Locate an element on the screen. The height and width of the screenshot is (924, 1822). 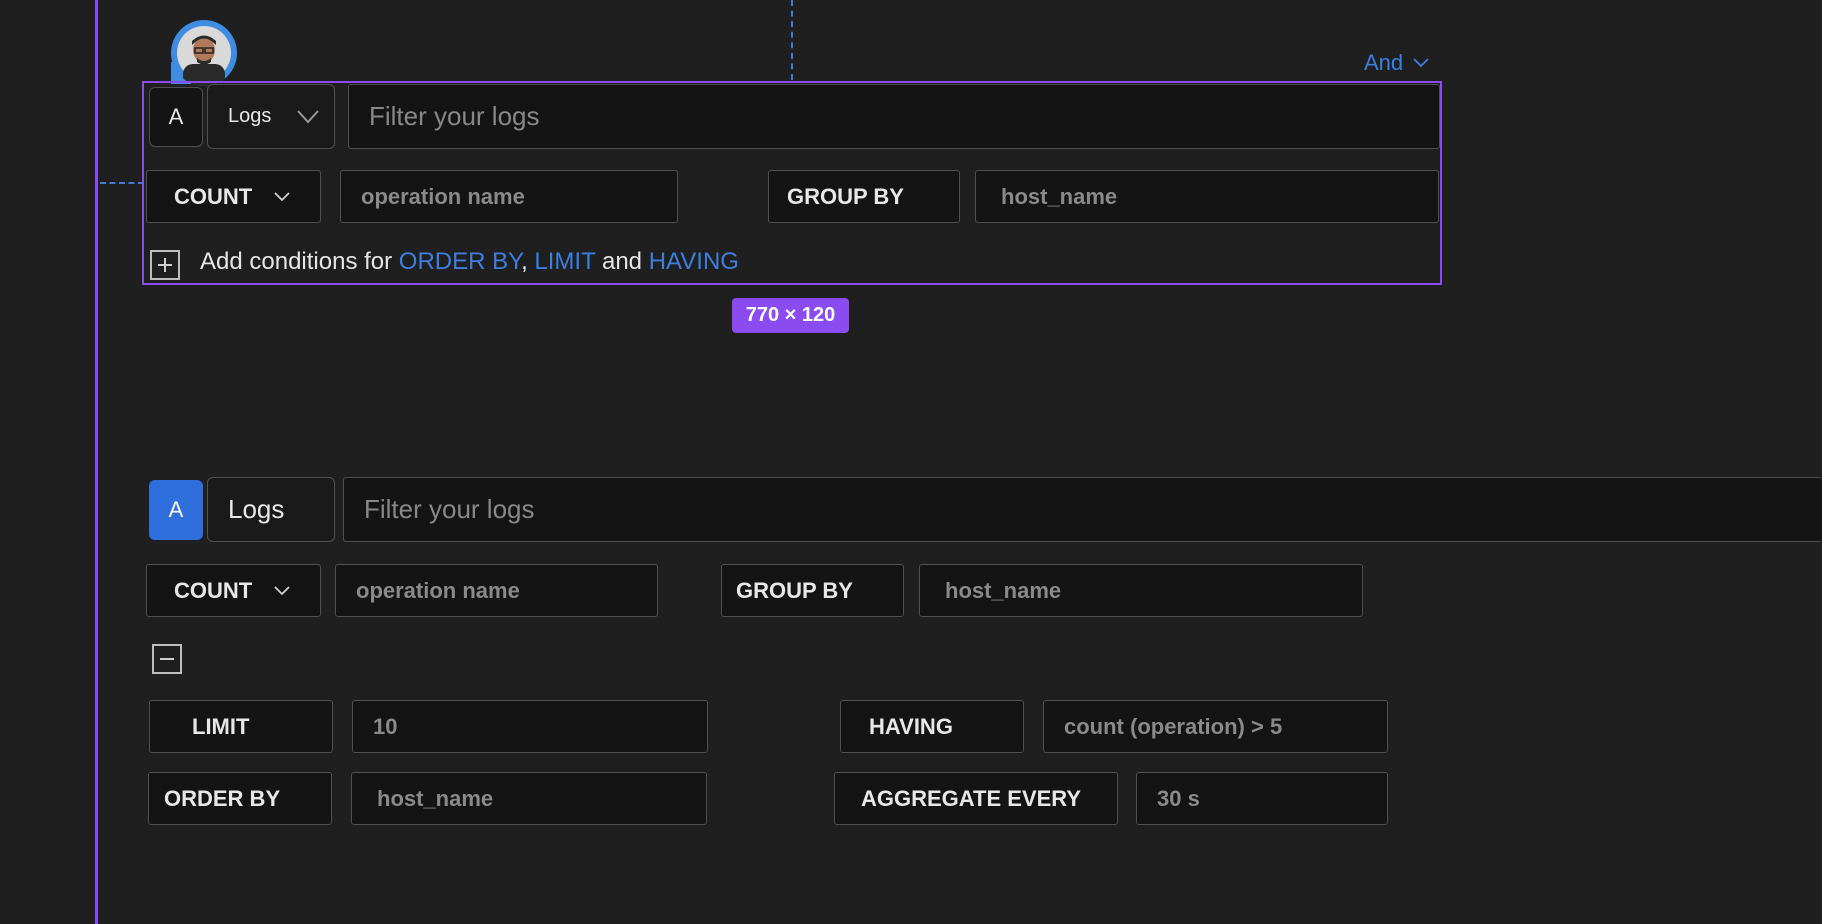
order-by-label-box: ORDER BY is located at coordinates (240, 798).